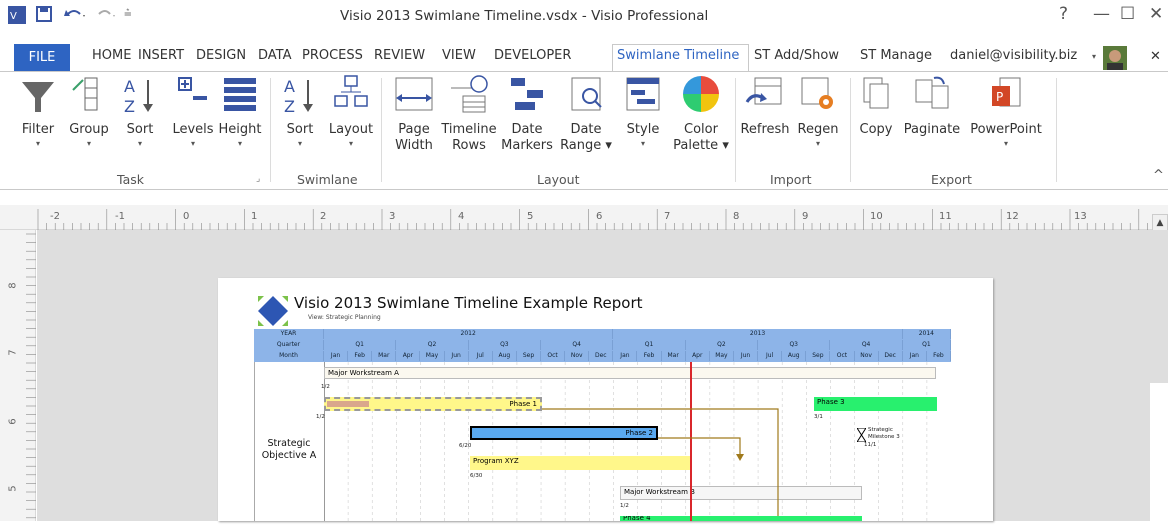 Image resolution: width=1168 pixels, height=525 pixels. I want to click on tab-view: VIEW, so click(459, 55).